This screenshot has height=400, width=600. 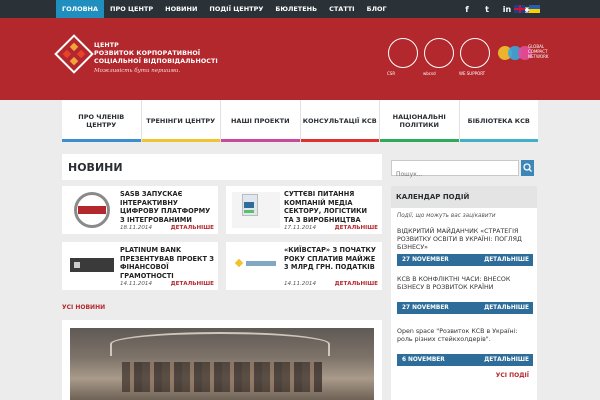 I want to click on topnav-articles: СТАТТІ, so click(x=342, y=9).